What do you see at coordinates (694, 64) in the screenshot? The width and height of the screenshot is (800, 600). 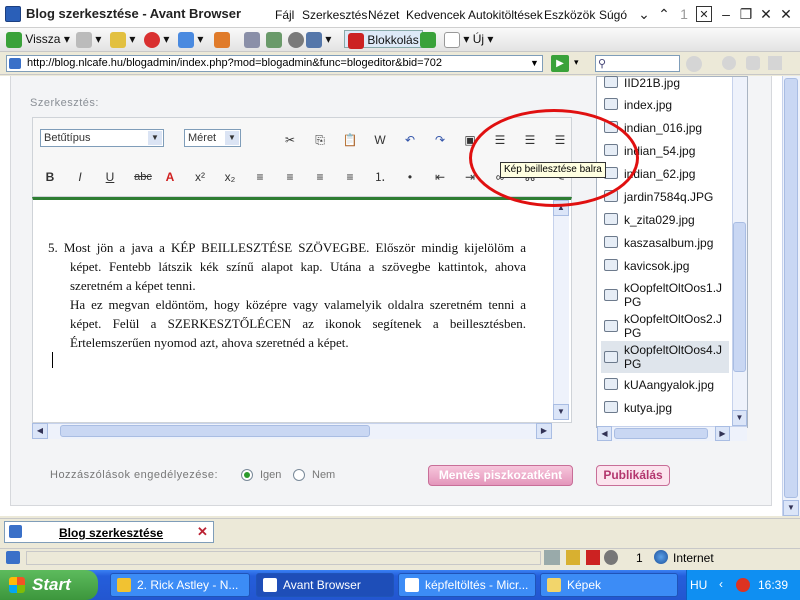 I see `search-go-icon` at bounding box center [694, 64].